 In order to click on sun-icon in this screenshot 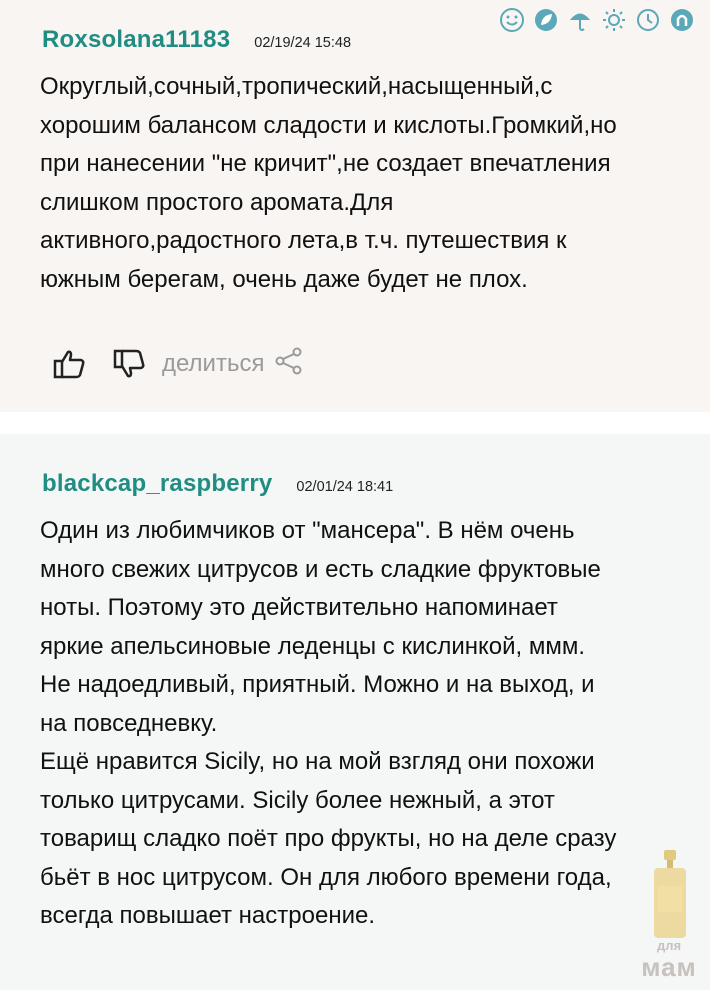, I will do `click(614, 20)`.